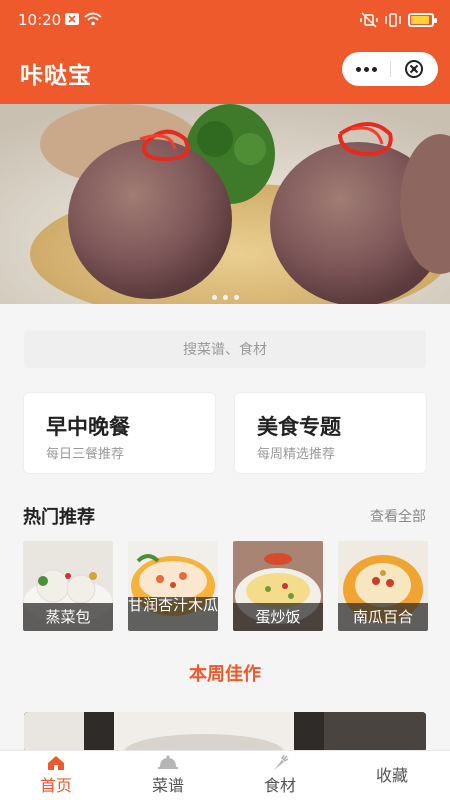 This screenshot has width=450, height=800. Describe the element at coordinates (369, 22) in the screenshot. I see `mute-icon` at that location.